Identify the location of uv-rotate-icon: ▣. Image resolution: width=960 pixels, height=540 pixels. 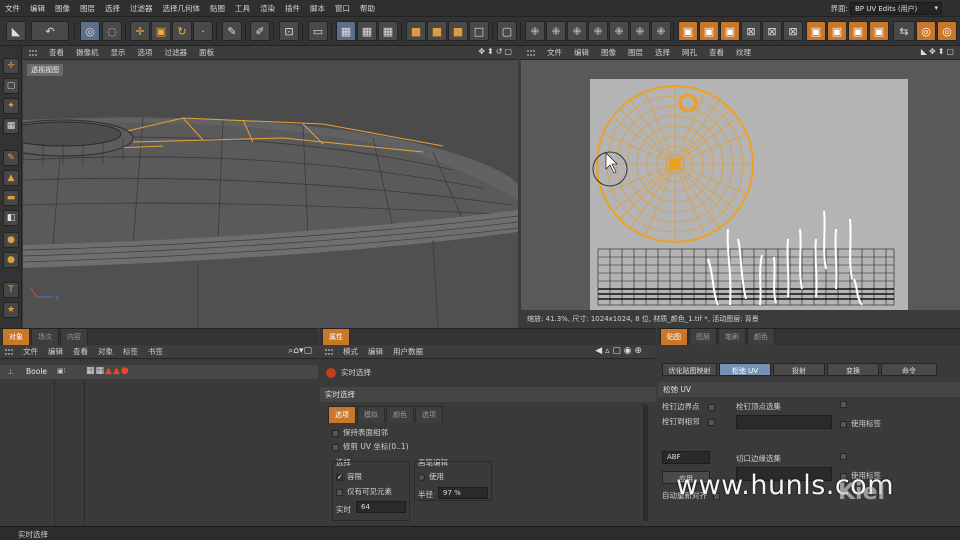
(730, 31).